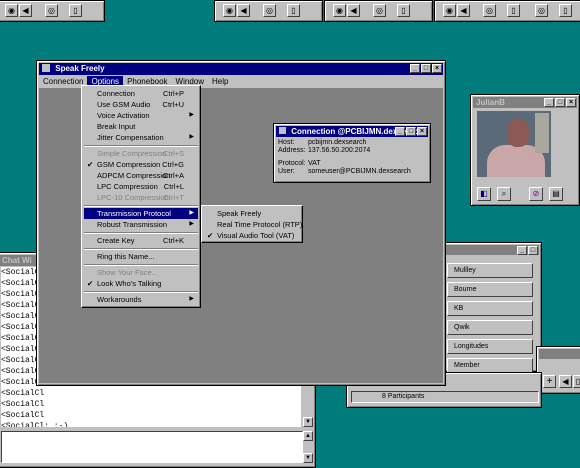 This screenshot has width=580, height=468. Describe the element at coordinates (484, 194) in the screenshot. I see `video-btn-1: ◧` at that location.